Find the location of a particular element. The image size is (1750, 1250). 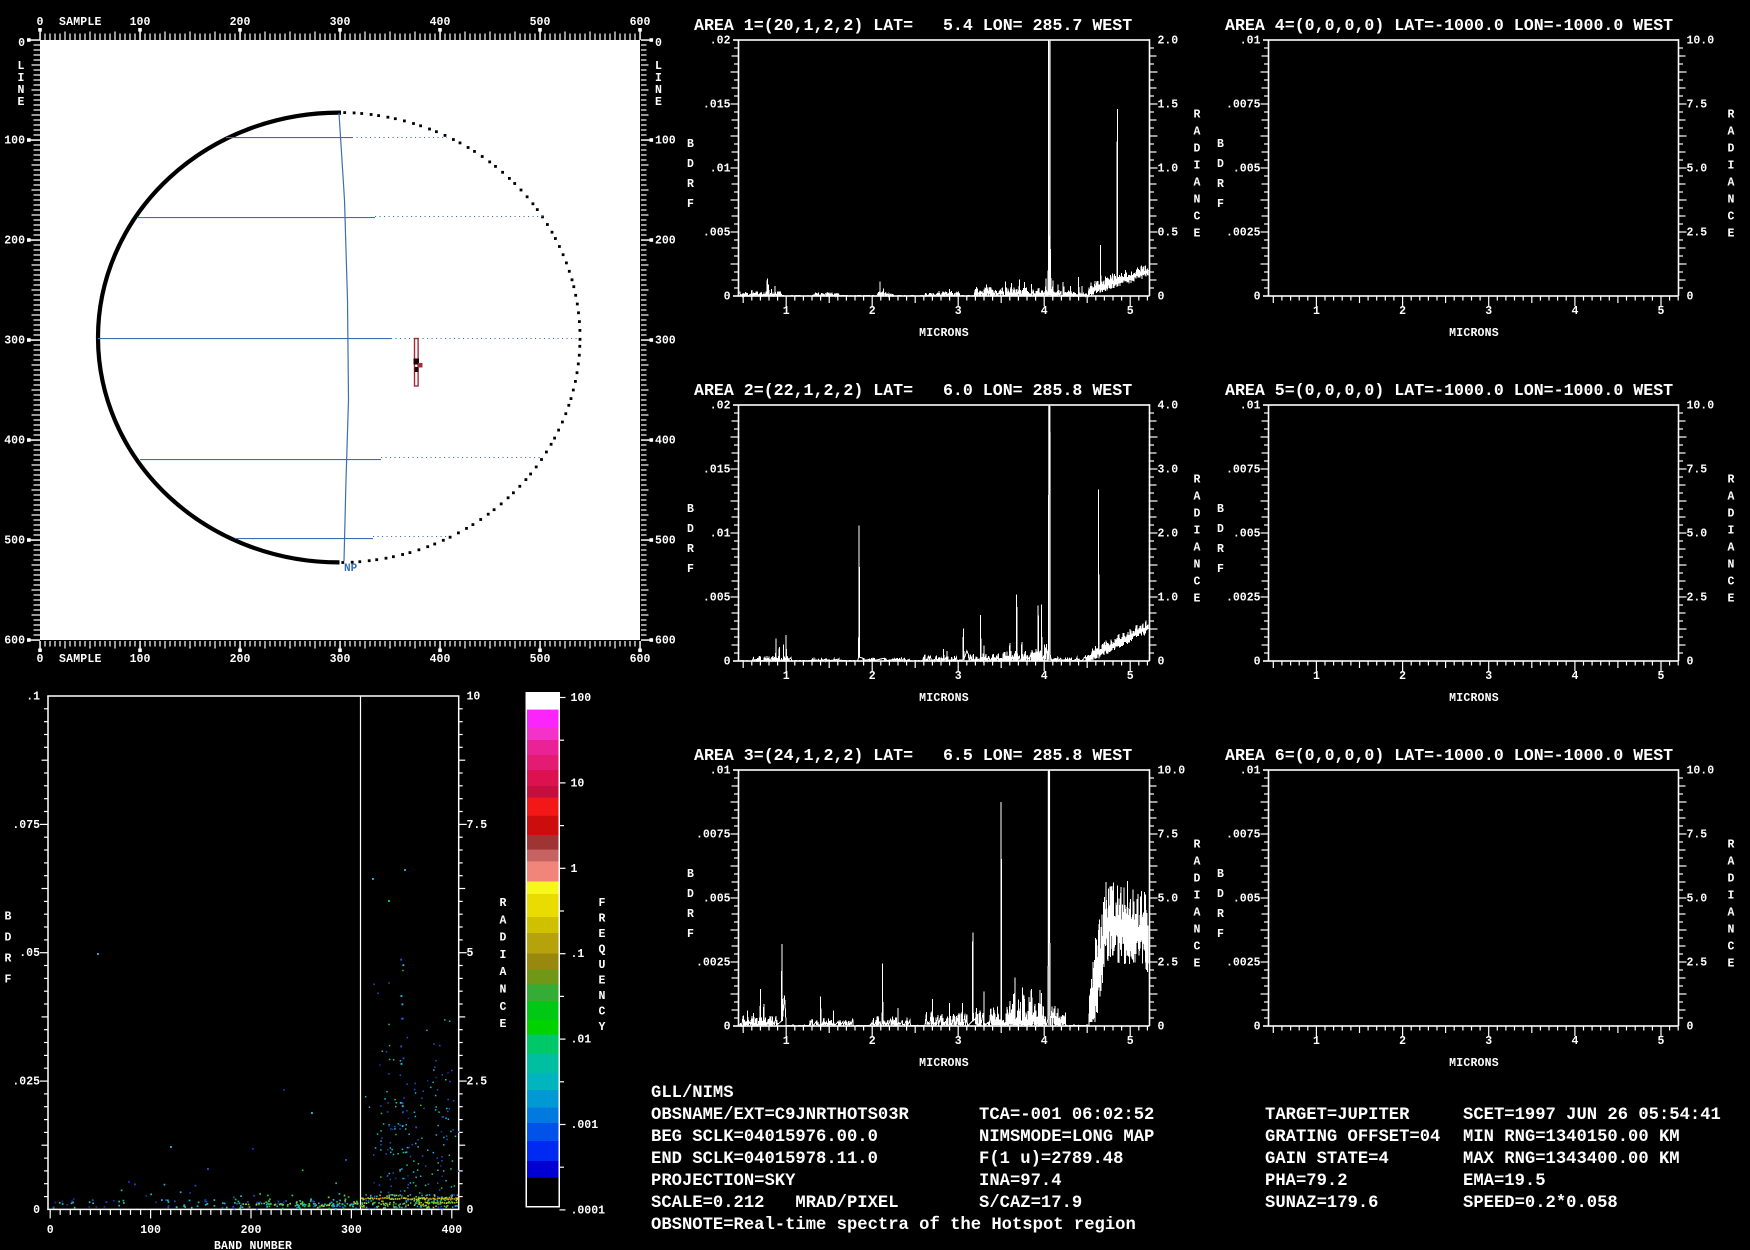

svg-text: .015 is located at coordinates (717, 105).